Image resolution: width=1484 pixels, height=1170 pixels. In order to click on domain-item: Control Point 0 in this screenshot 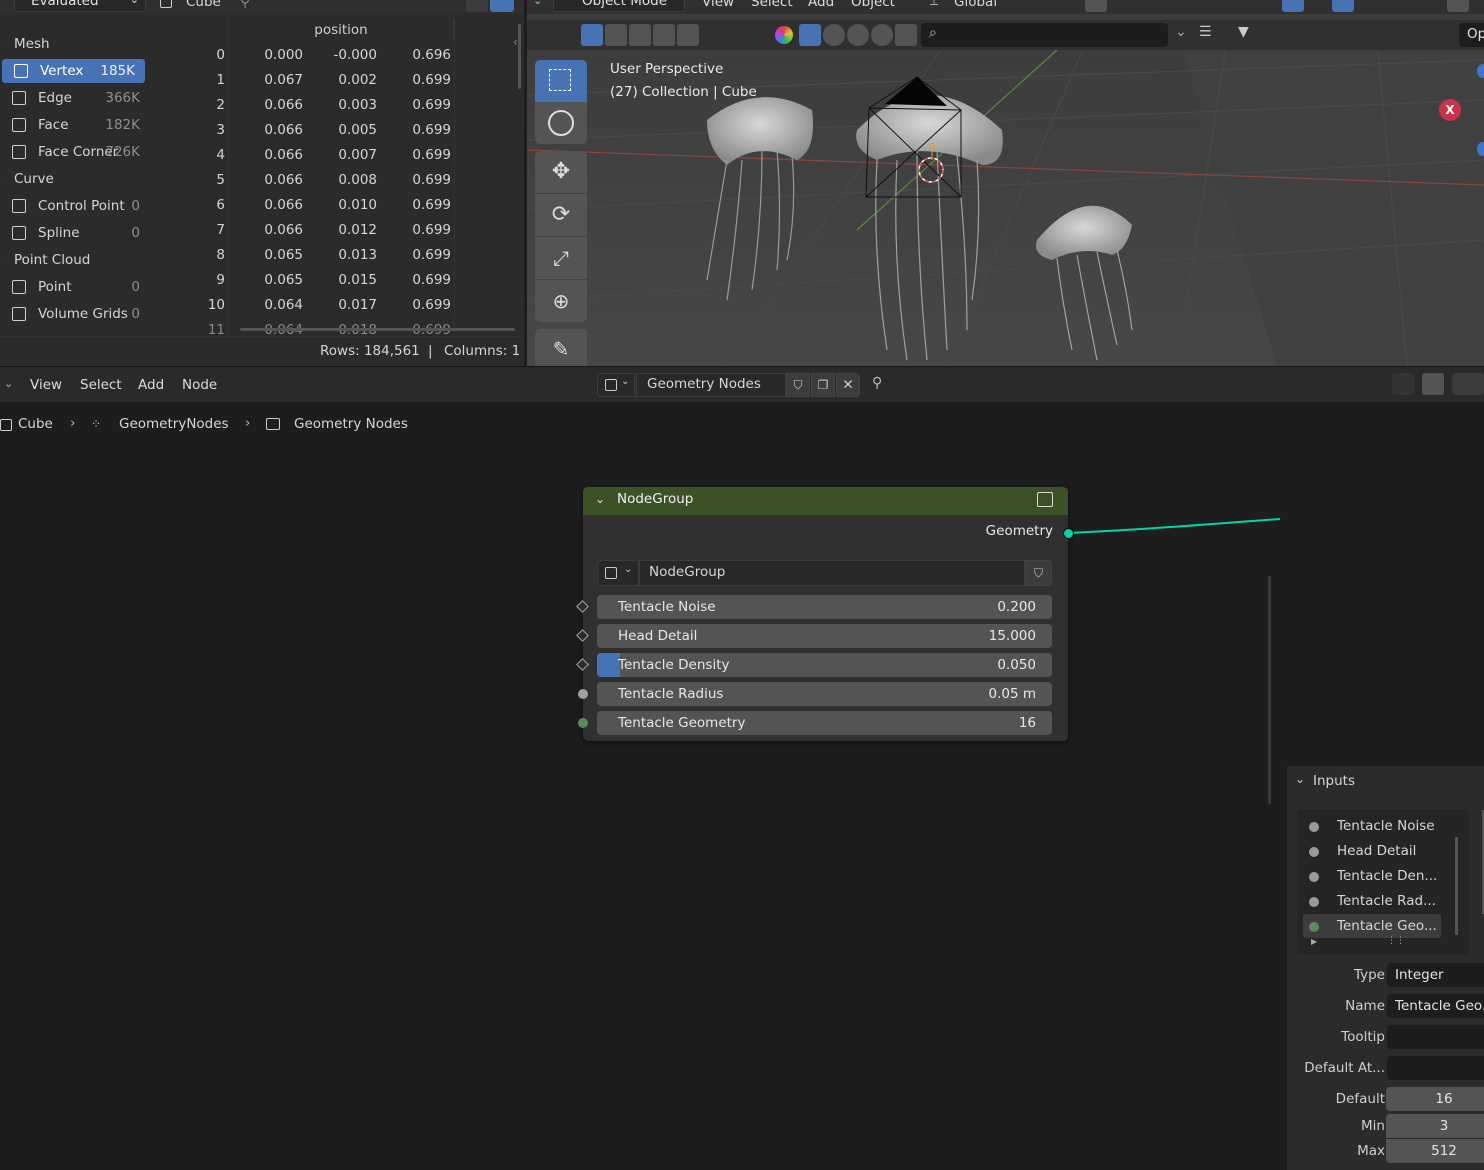, I will do `click(75, 206)`.